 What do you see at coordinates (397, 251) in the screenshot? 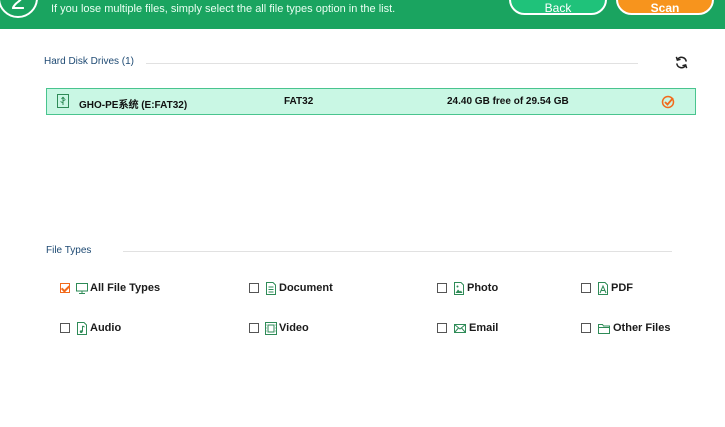
I see `file-types-divider` at bounding box center [397, 251].